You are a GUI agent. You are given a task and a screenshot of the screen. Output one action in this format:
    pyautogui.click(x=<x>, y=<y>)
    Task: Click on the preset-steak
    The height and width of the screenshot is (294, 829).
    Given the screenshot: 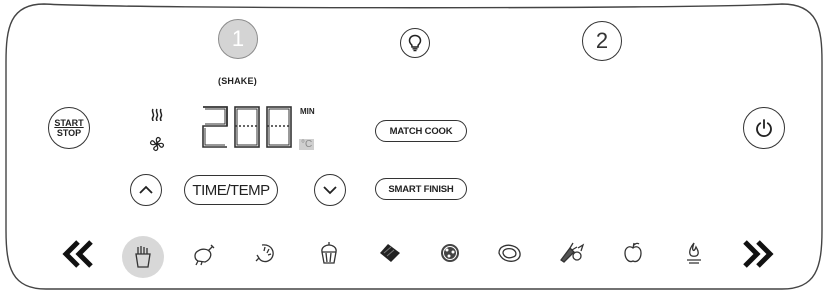 What is the action you would take?
    pyautogui.click(x=510, y=255)
    